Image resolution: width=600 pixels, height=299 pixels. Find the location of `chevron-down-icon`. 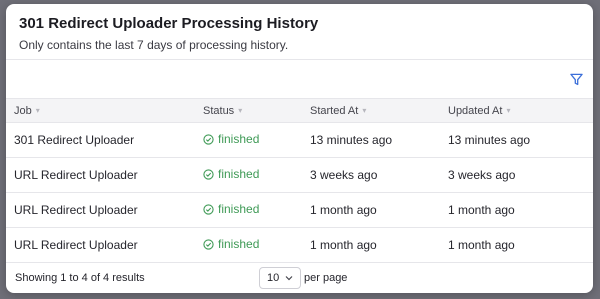

chevron-down-icon is located at coordinates (289, 278).